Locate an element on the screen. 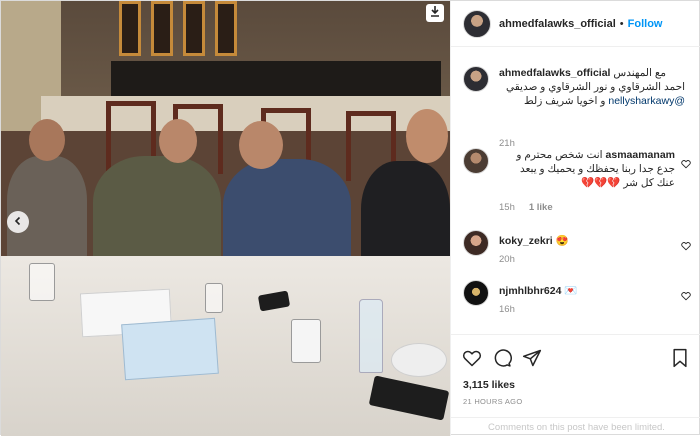  header-username: ahmedfalawks_official is located at coordinates (557, 24).